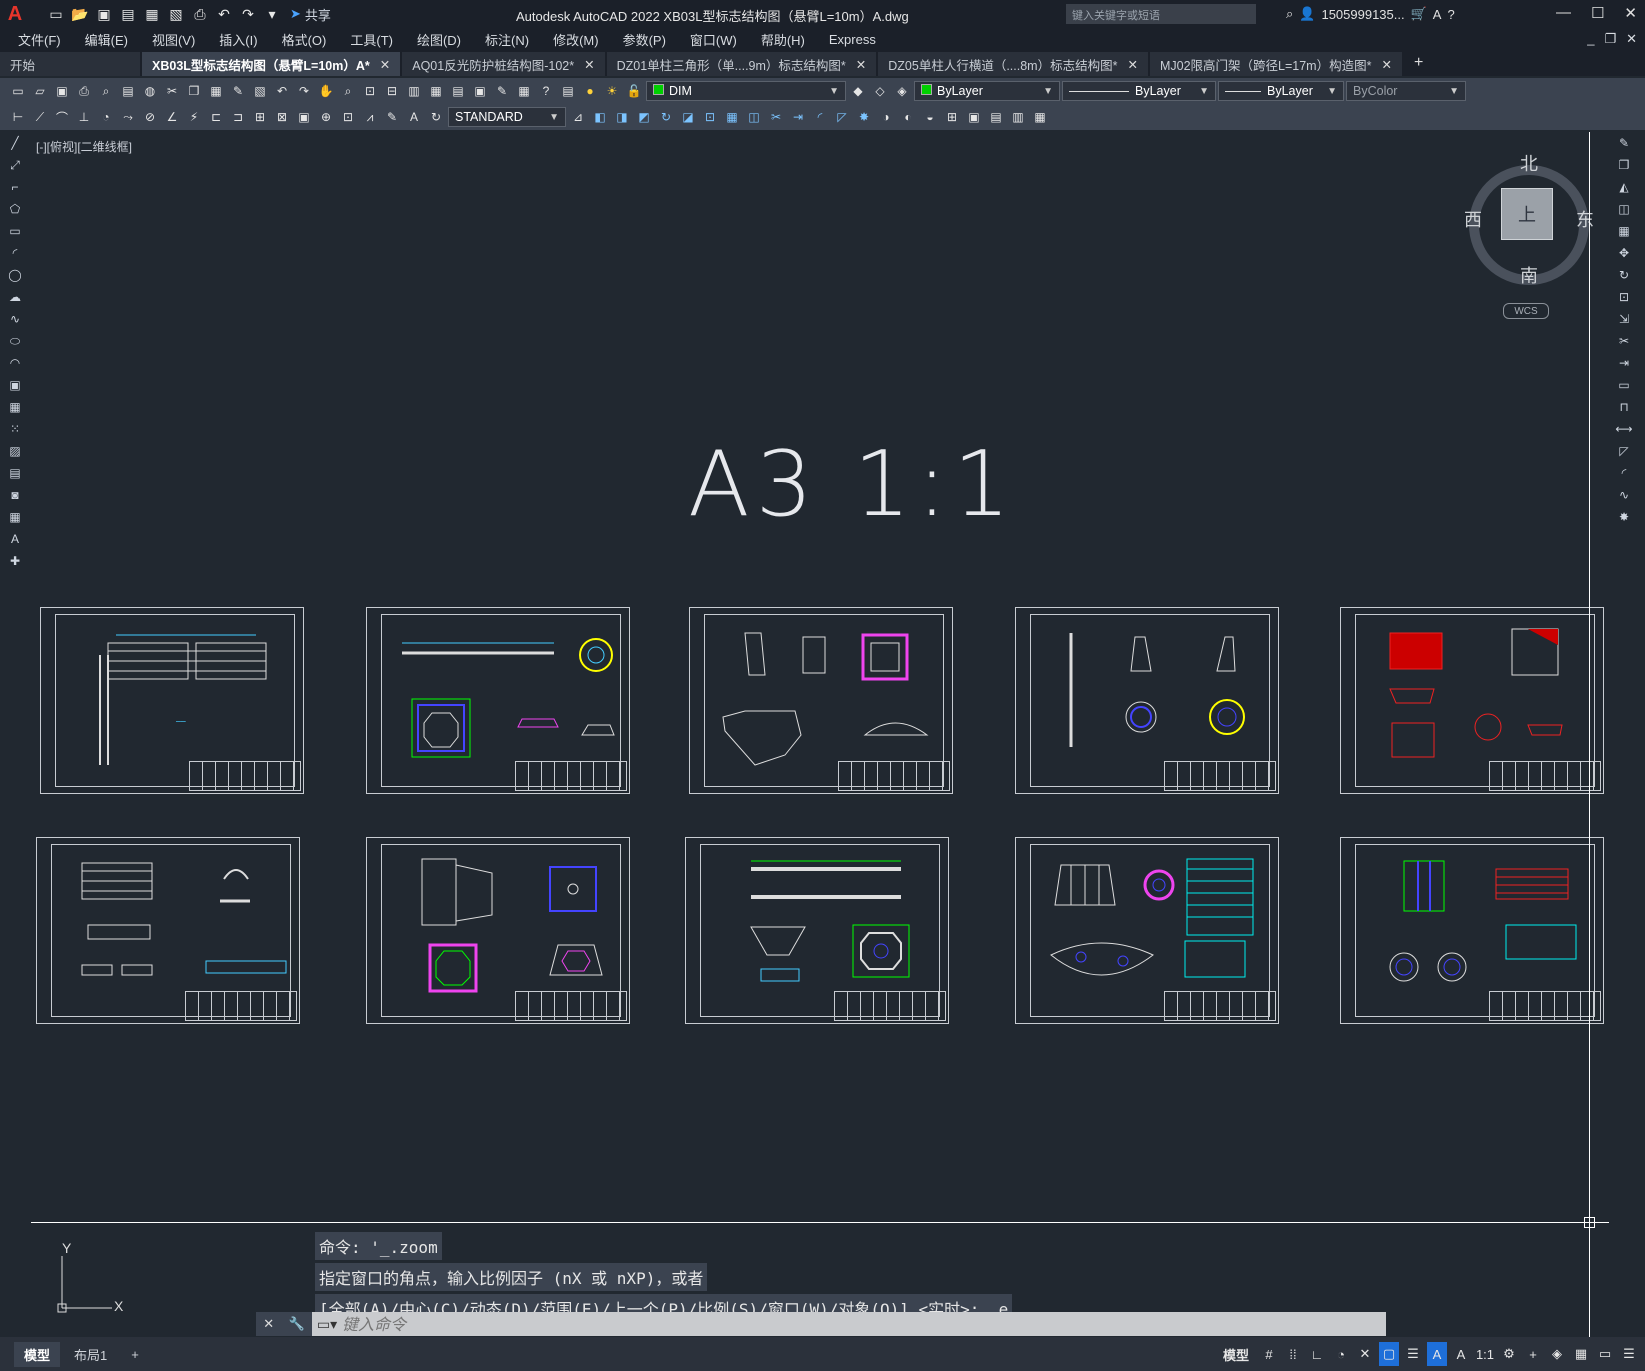  I want to click on tab-dz01: DZ01单柱三角形（单....9m）标志结构图* ✕, so click(741, 64).